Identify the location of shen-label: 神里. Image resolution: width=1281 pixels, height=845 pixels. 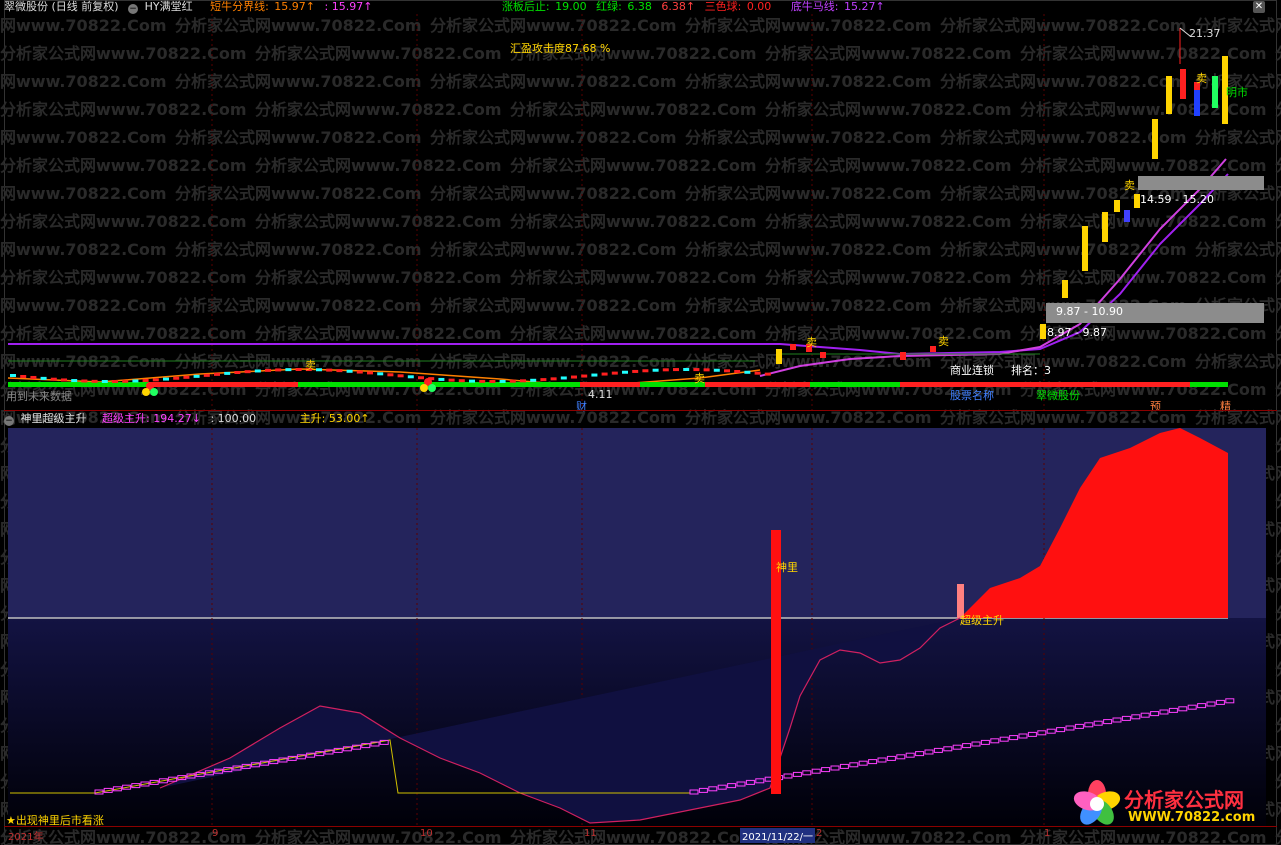
(787, 567).